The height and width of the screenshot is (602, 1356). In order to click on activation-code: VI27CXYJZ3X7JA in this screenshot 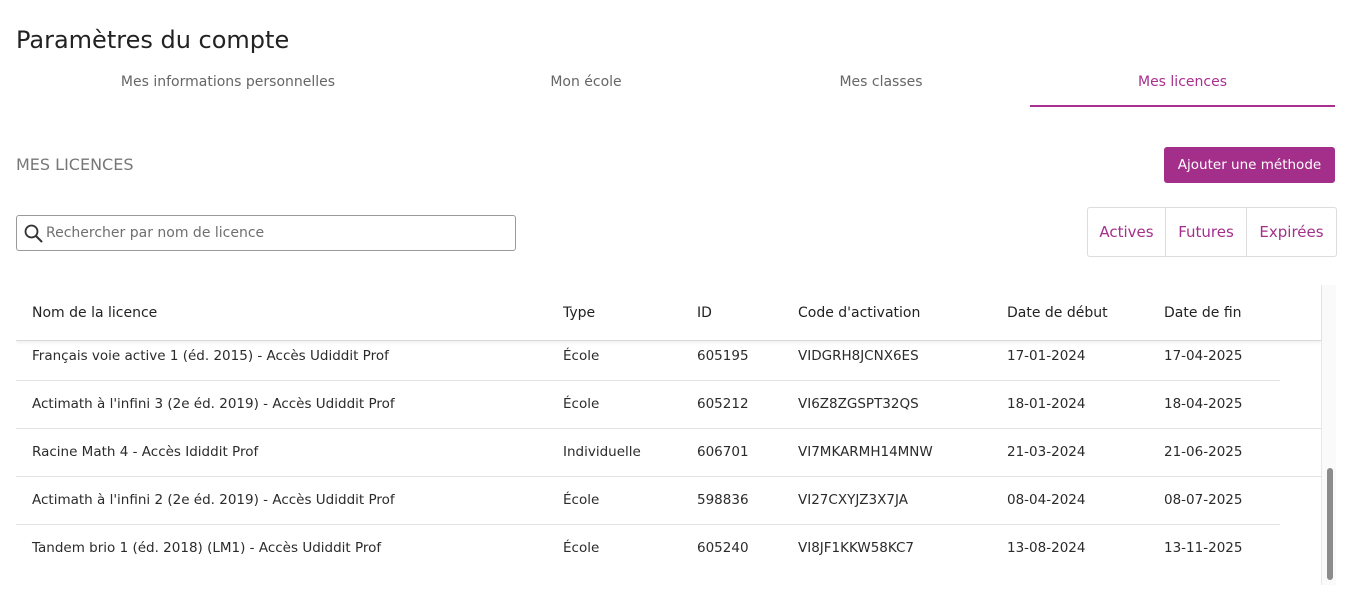, I will do `click(853, 500)`.